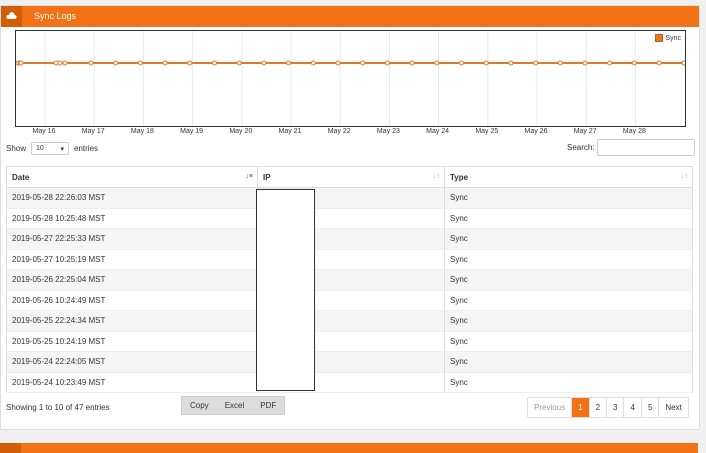  What do you see at coordinates (597, 407) in the screenshot?
I see `page-2-button: 2` at bounding box center [597, 407].